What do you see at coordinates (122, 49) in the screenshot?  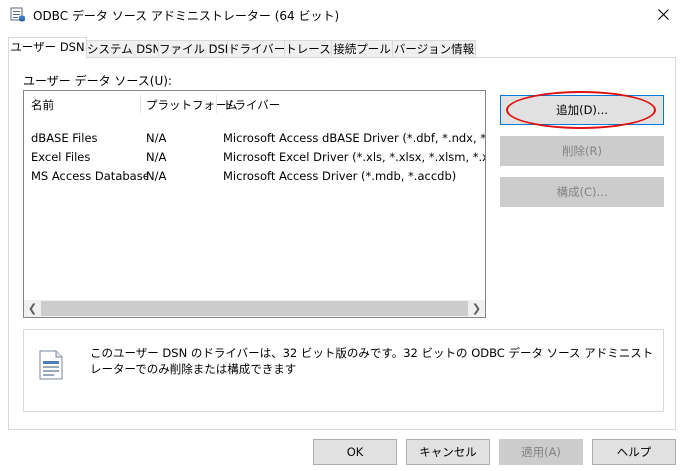 I see `tab-system-dsn: システム DSN` at bounding box center [122, 49].